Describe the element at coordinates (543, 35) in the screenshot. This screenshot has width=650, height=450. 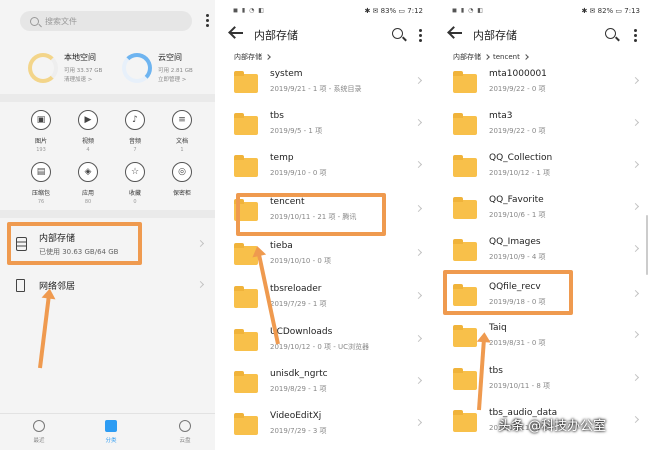
I see `top-bar: 内部存储` at that location.